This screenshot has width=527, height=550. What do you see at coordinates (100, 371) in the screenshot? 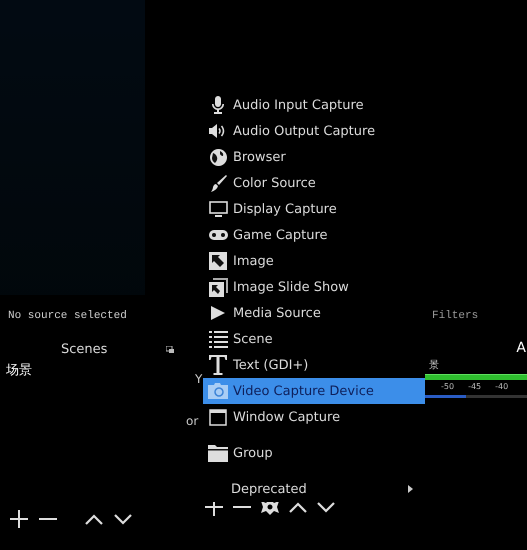
I see `scene-item: 场景` at bounding box center [100, 371].